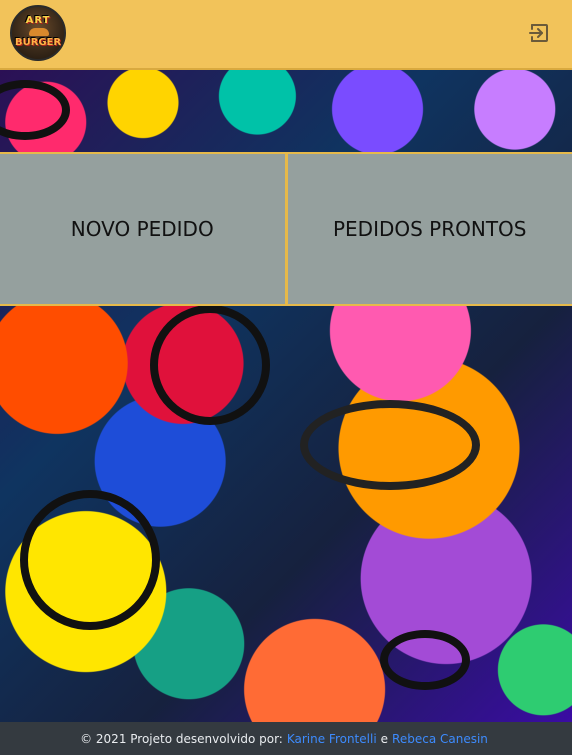 The height and width of the screenshot is (755, 572). What do you see at coordinates (38, 42) in the screenshot?
I see `logo-text-bottom: BURGER` at bounding box center [38, 42].